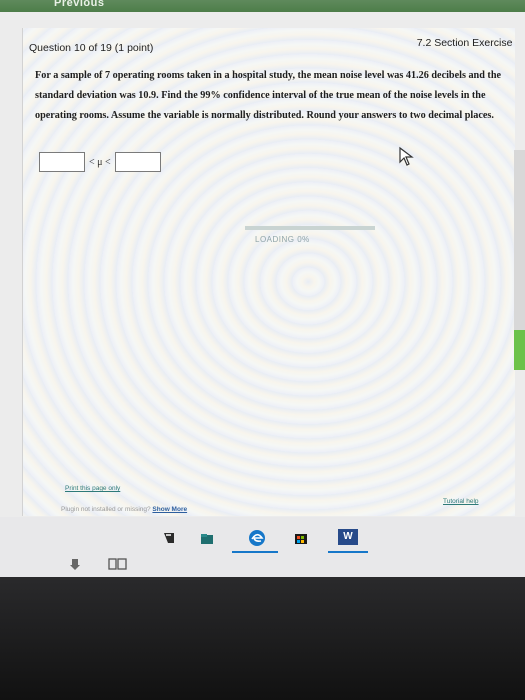 The image size is (525, 700). I want to click on print-page-link: Print this page only, so click(92, 488).